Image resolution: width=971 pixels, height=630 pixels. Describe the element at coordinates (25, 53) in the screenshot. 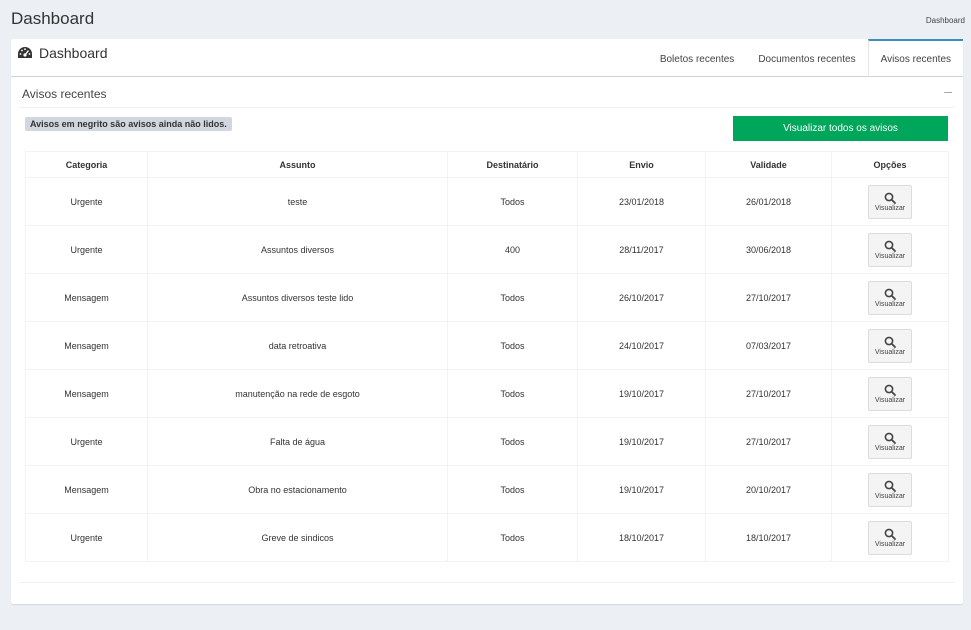

I see `dashboard-gauge-icon` at that location.